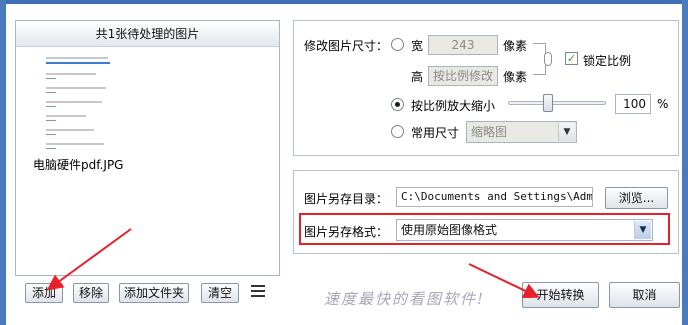 The width and height of the screenshot is (688, 325). I want to click on common-size-radio, so click(397, 131).